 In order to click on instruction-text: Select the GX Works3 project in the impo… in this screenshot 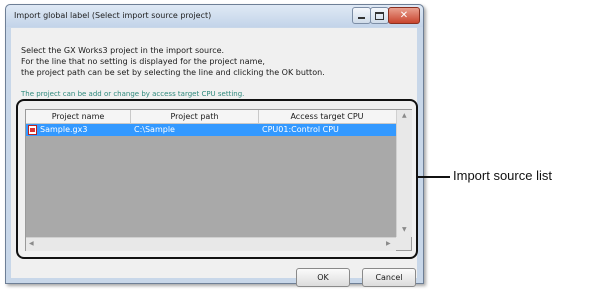, I will do `click(173, 61)`.